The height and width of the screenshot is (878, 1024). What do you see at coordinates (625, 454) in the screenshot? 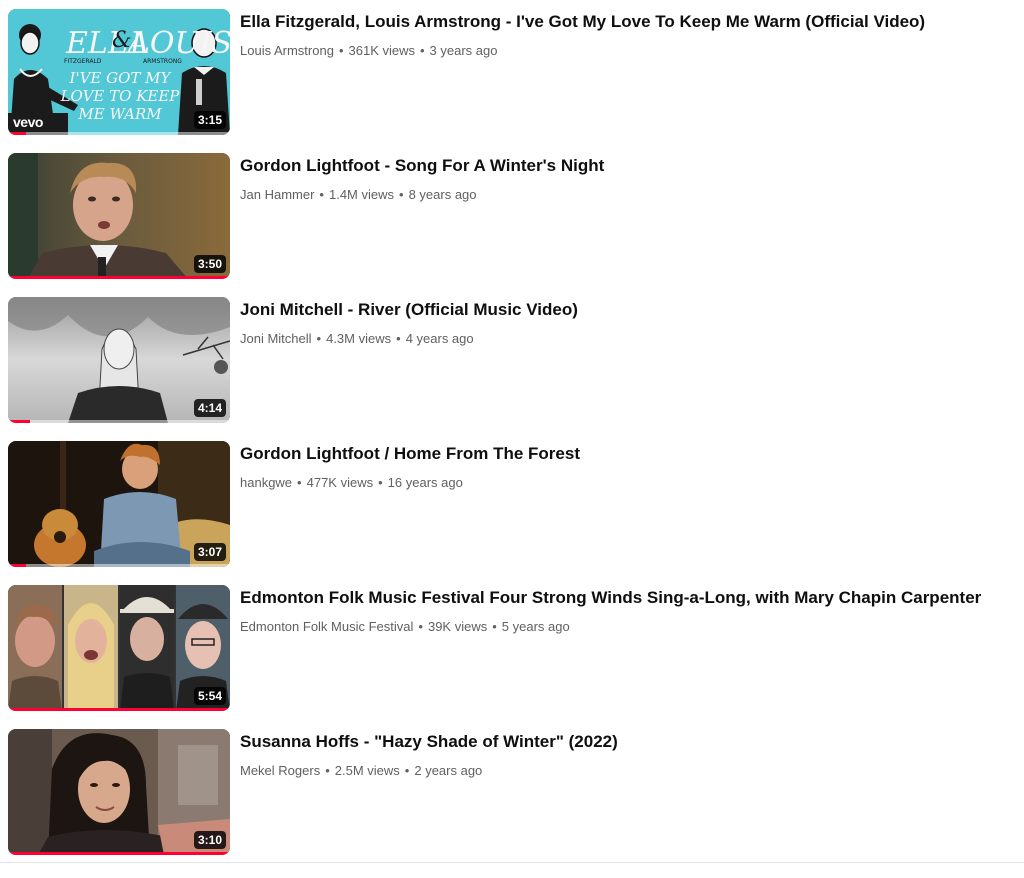
I see `video-title: Gordon Lightfoot / Home From The Forest` at bounding box center [625, 454].